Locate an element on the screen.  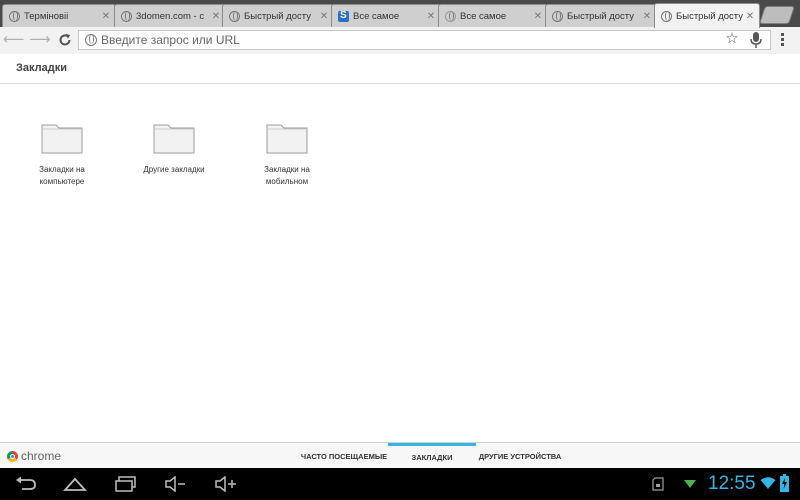
tab-3: Быстрый досту ✕ is located at coordinates (278, 15).